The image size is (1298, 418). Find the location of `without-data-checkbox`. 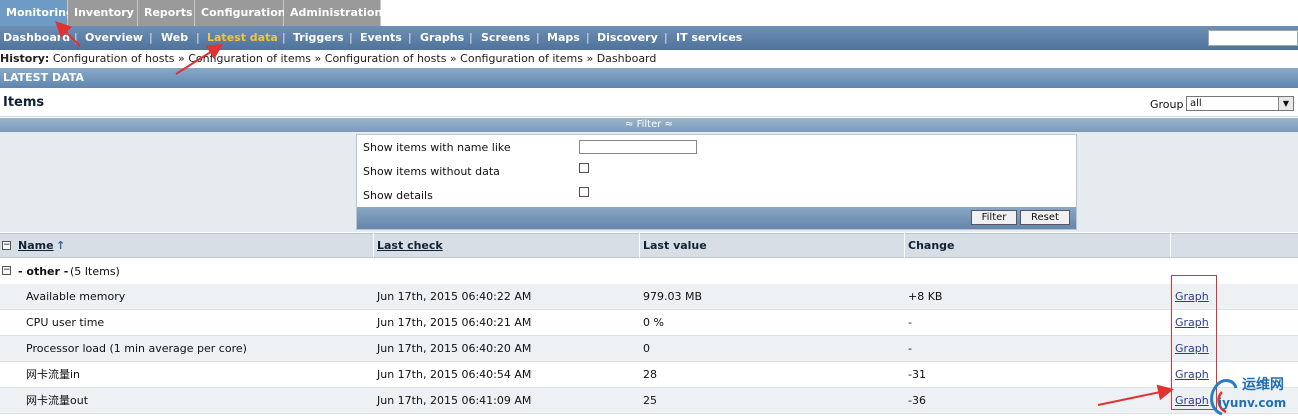

without-data-checkbox is located at coordinates (584, 168).